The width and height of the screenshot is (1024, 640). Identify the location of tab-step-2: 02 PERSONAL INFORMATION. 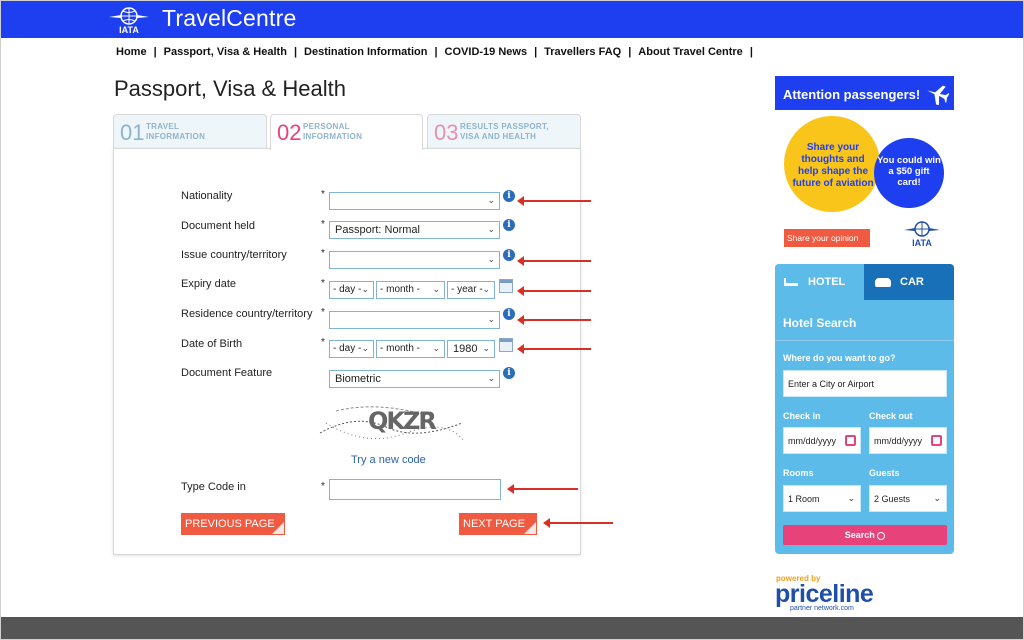
(346, 132).